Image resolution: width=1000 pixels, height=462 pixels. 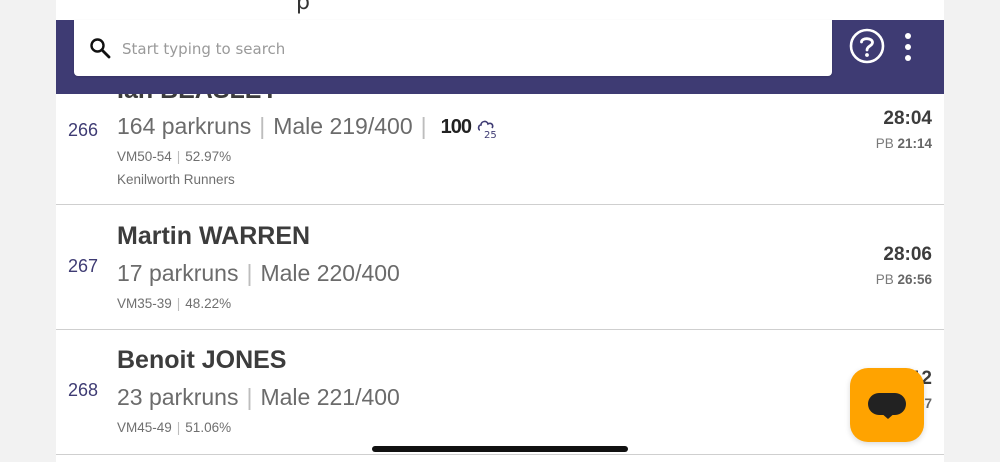 I want to click on volunteer-25-label: 25, so click(x=490, y=135).